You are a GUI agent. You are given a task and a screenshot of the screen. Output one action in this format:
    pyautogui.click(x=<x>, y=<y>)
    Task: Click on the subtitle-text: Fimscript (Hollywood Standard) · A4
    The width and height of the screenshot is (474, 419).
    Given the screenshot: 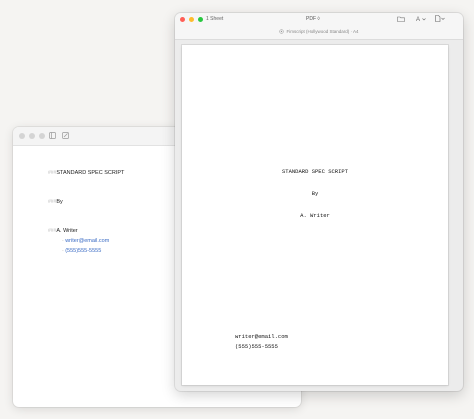 What is the action you would take?
    pyautogui.click(x=322, y=31)
    